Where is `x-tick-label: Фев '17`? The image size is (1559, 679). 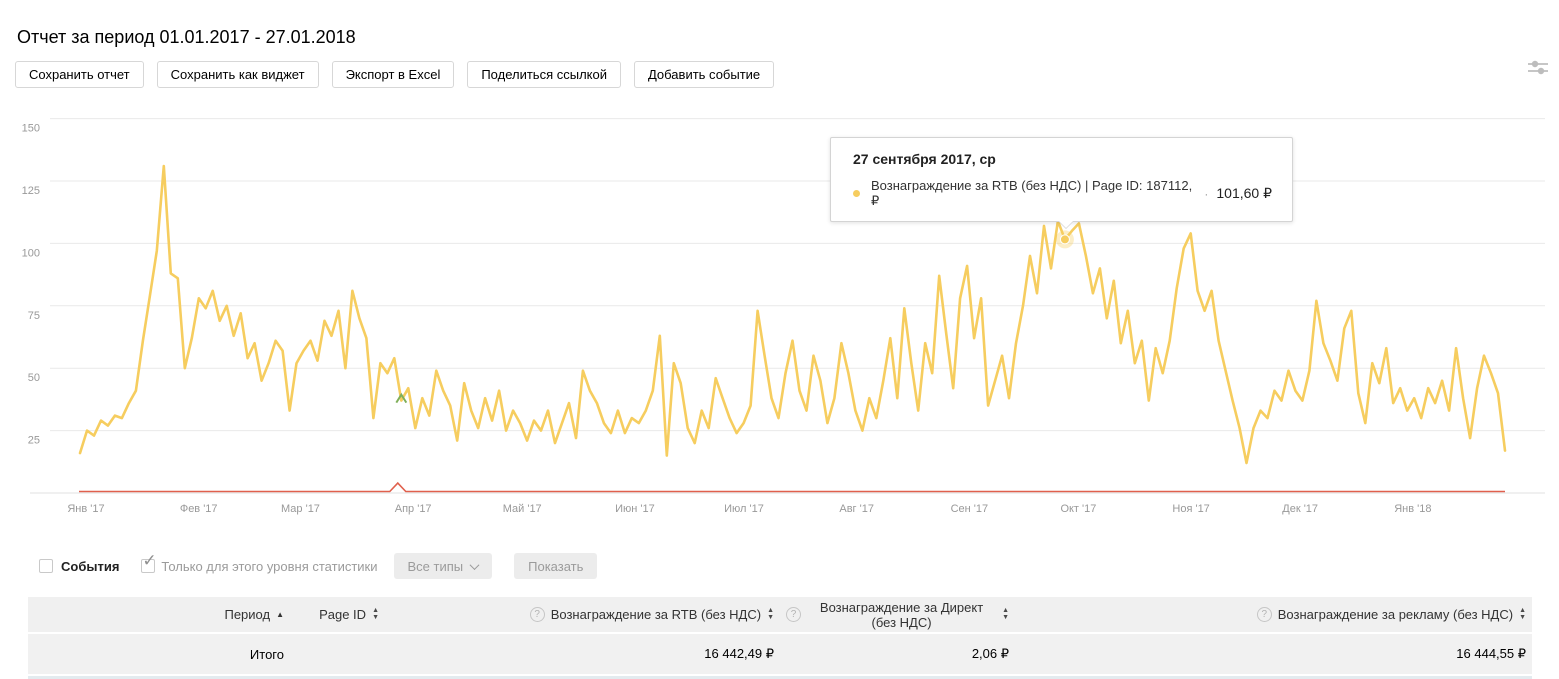 x-tick-label: Фев '17 is located at coordinates (199, 509).